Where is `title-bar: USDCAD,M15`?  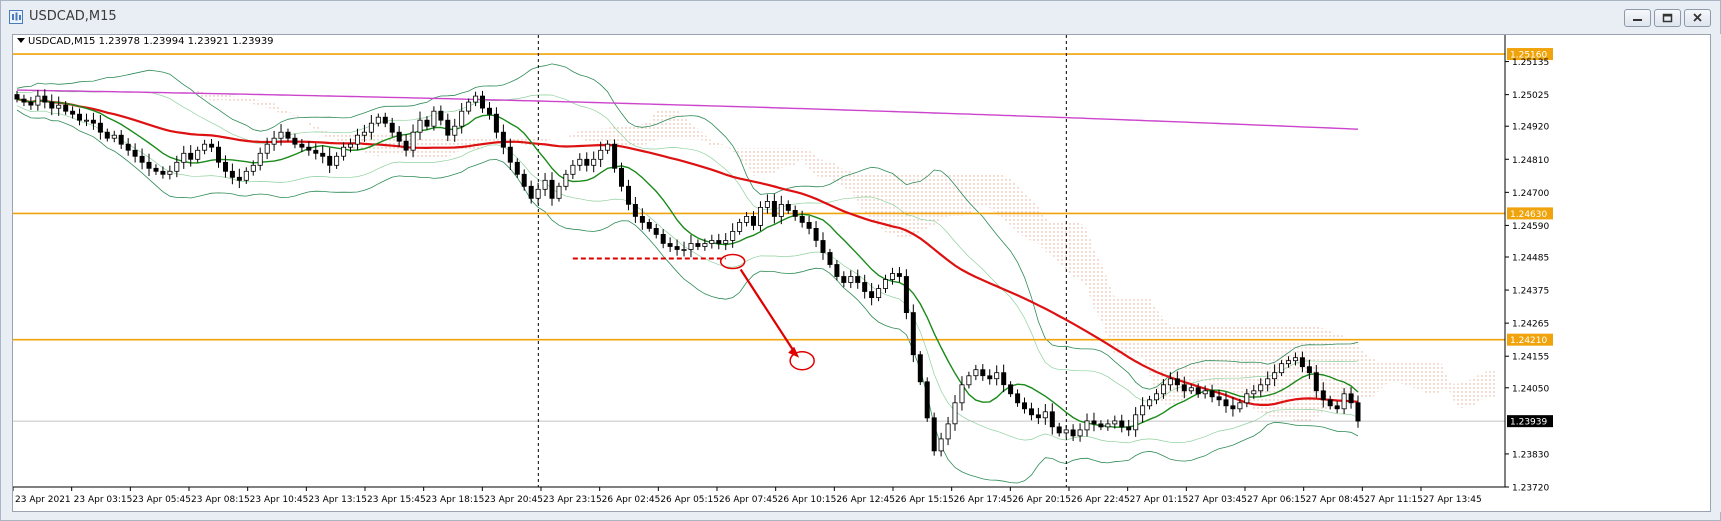 title-bar: USDCAD,M15 is located at coordinates (860, 17).